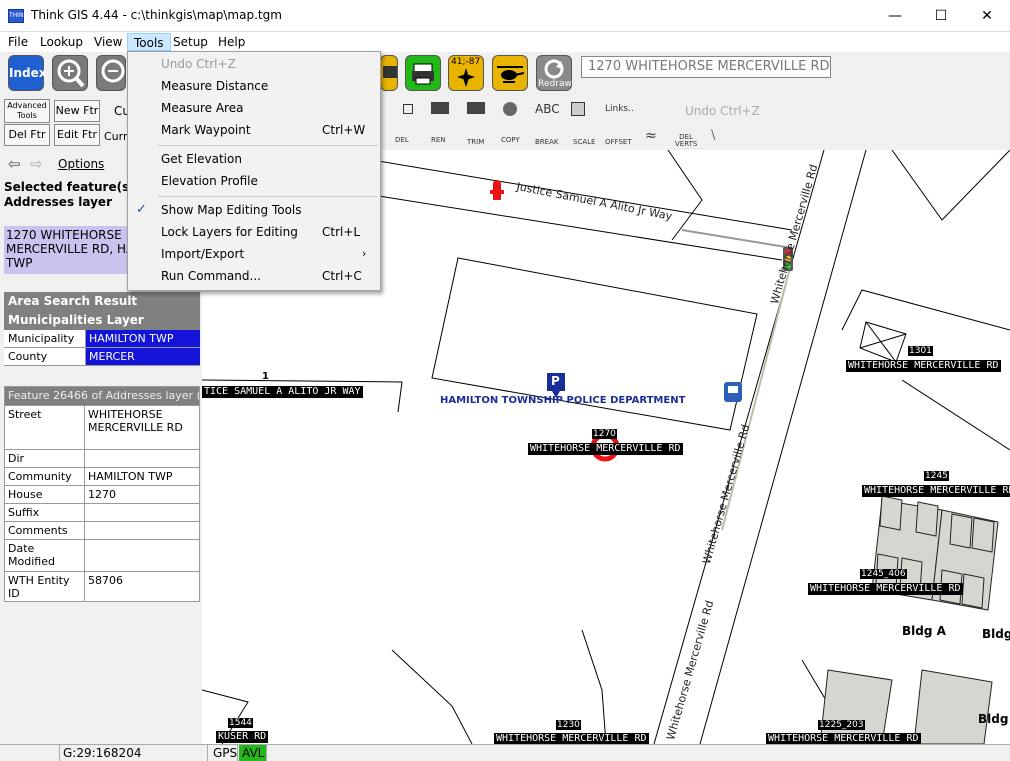 This screenshot has width=1010, height=761. I want to click on menu-separator, so click(268, 145).